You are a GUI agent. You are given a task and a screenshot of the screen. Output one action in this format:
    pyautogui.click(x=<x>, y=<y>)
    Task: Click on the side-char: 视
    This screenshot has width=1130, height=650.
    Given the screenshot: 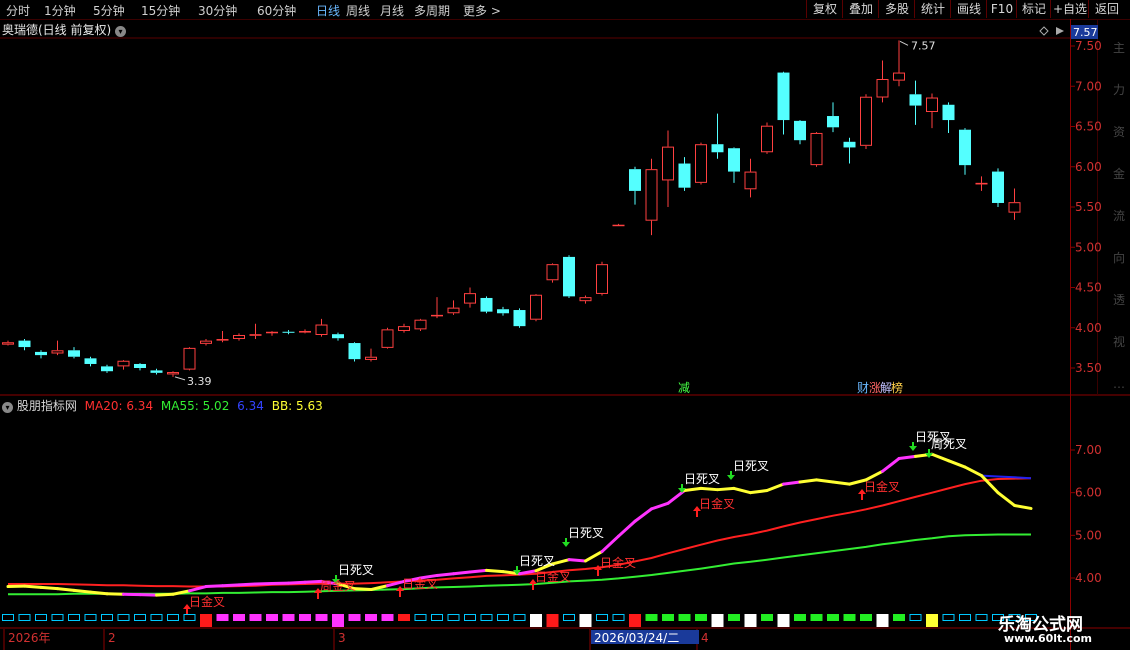 What is the action you would take?
    pyautogui.click(x=1119, y=341)
    